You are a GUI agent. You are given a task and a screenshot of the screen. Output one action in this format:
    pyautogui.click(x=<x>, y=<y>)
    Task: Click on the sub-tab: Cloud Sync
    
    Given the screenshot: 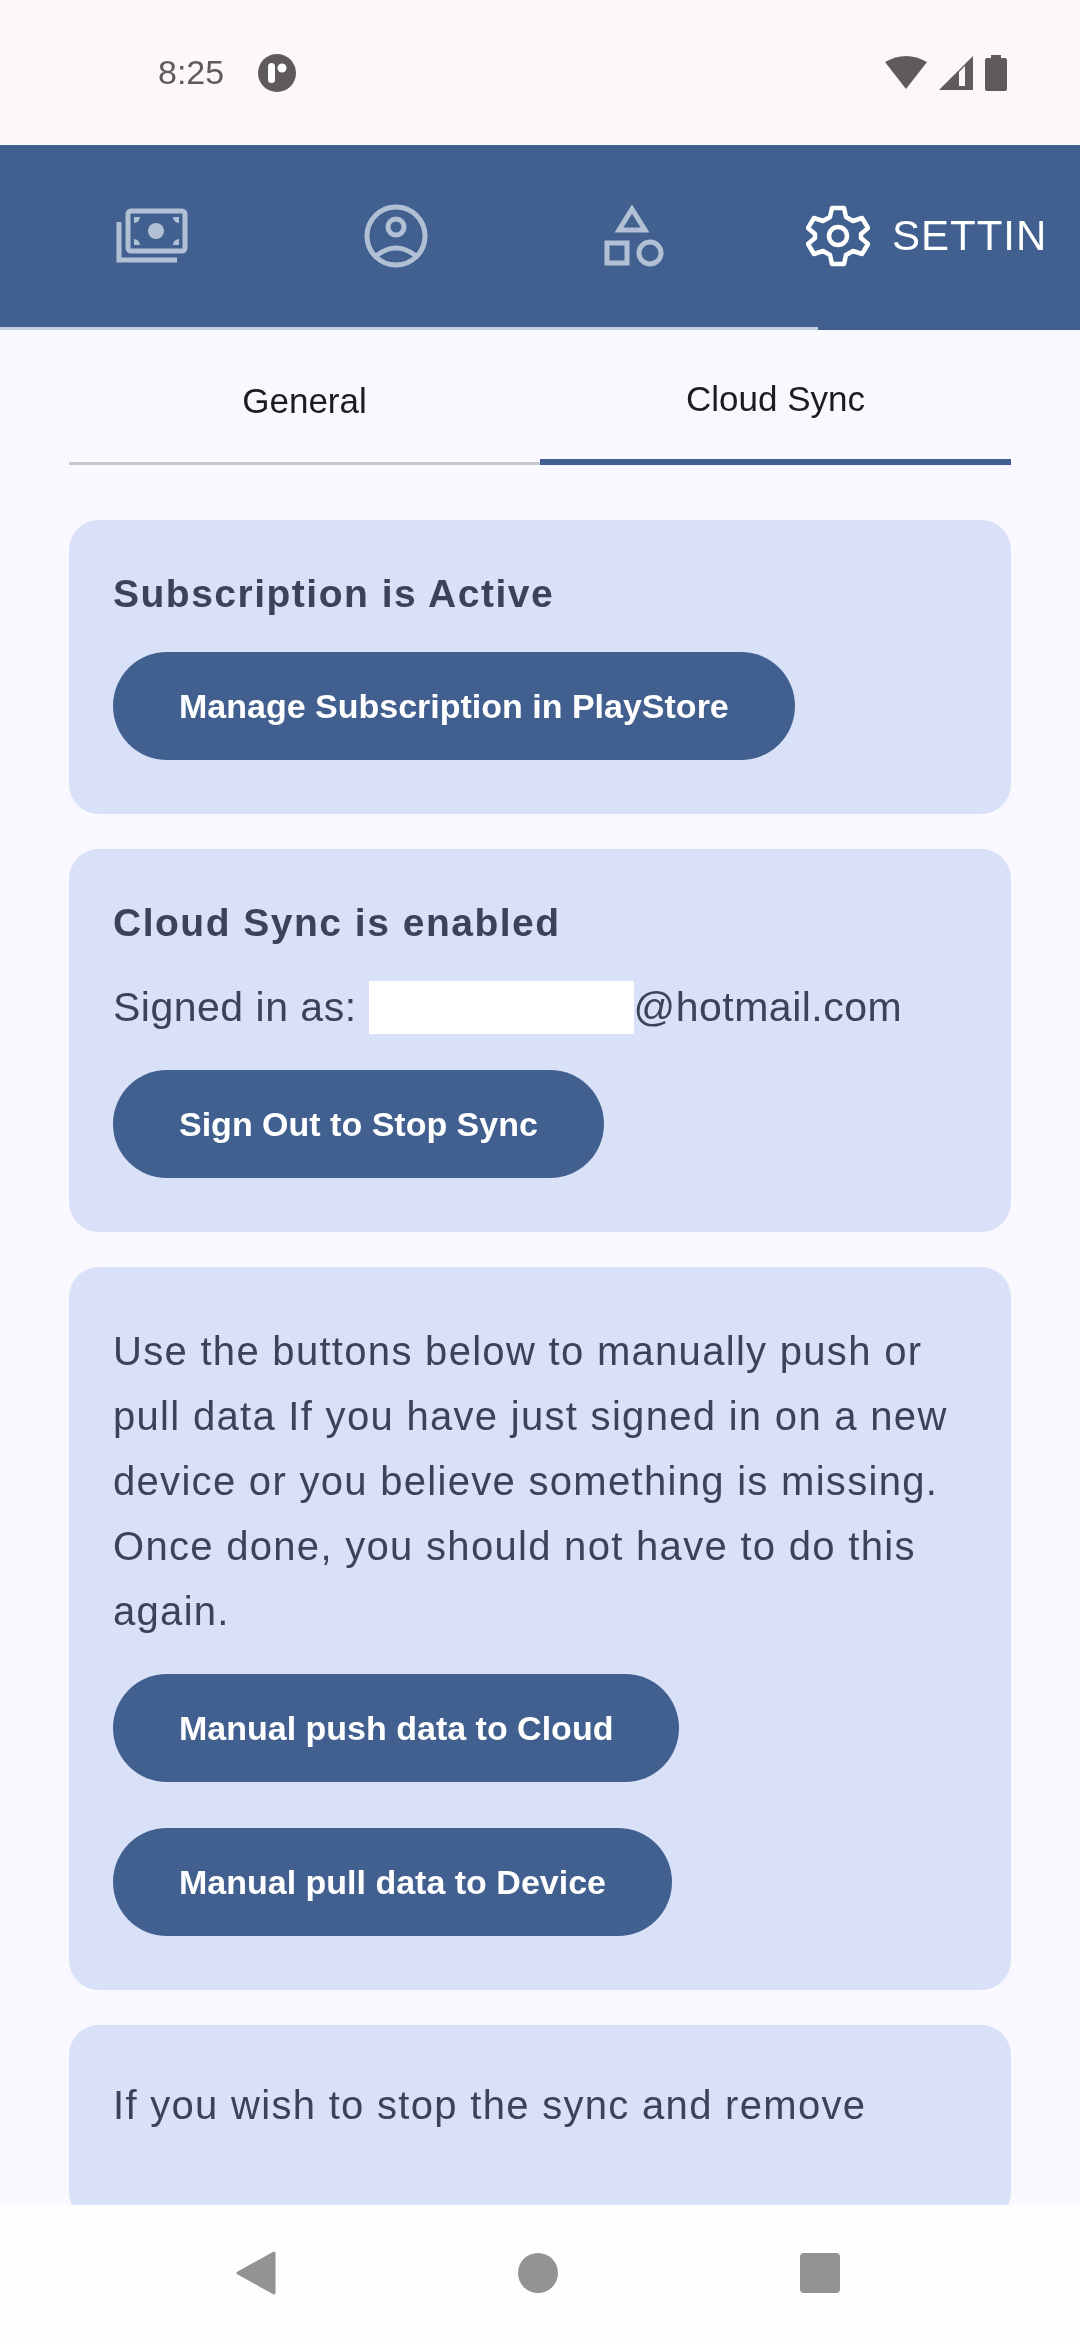 What is the action you would take?
    pyautogui.click(x=775, y=397)
    